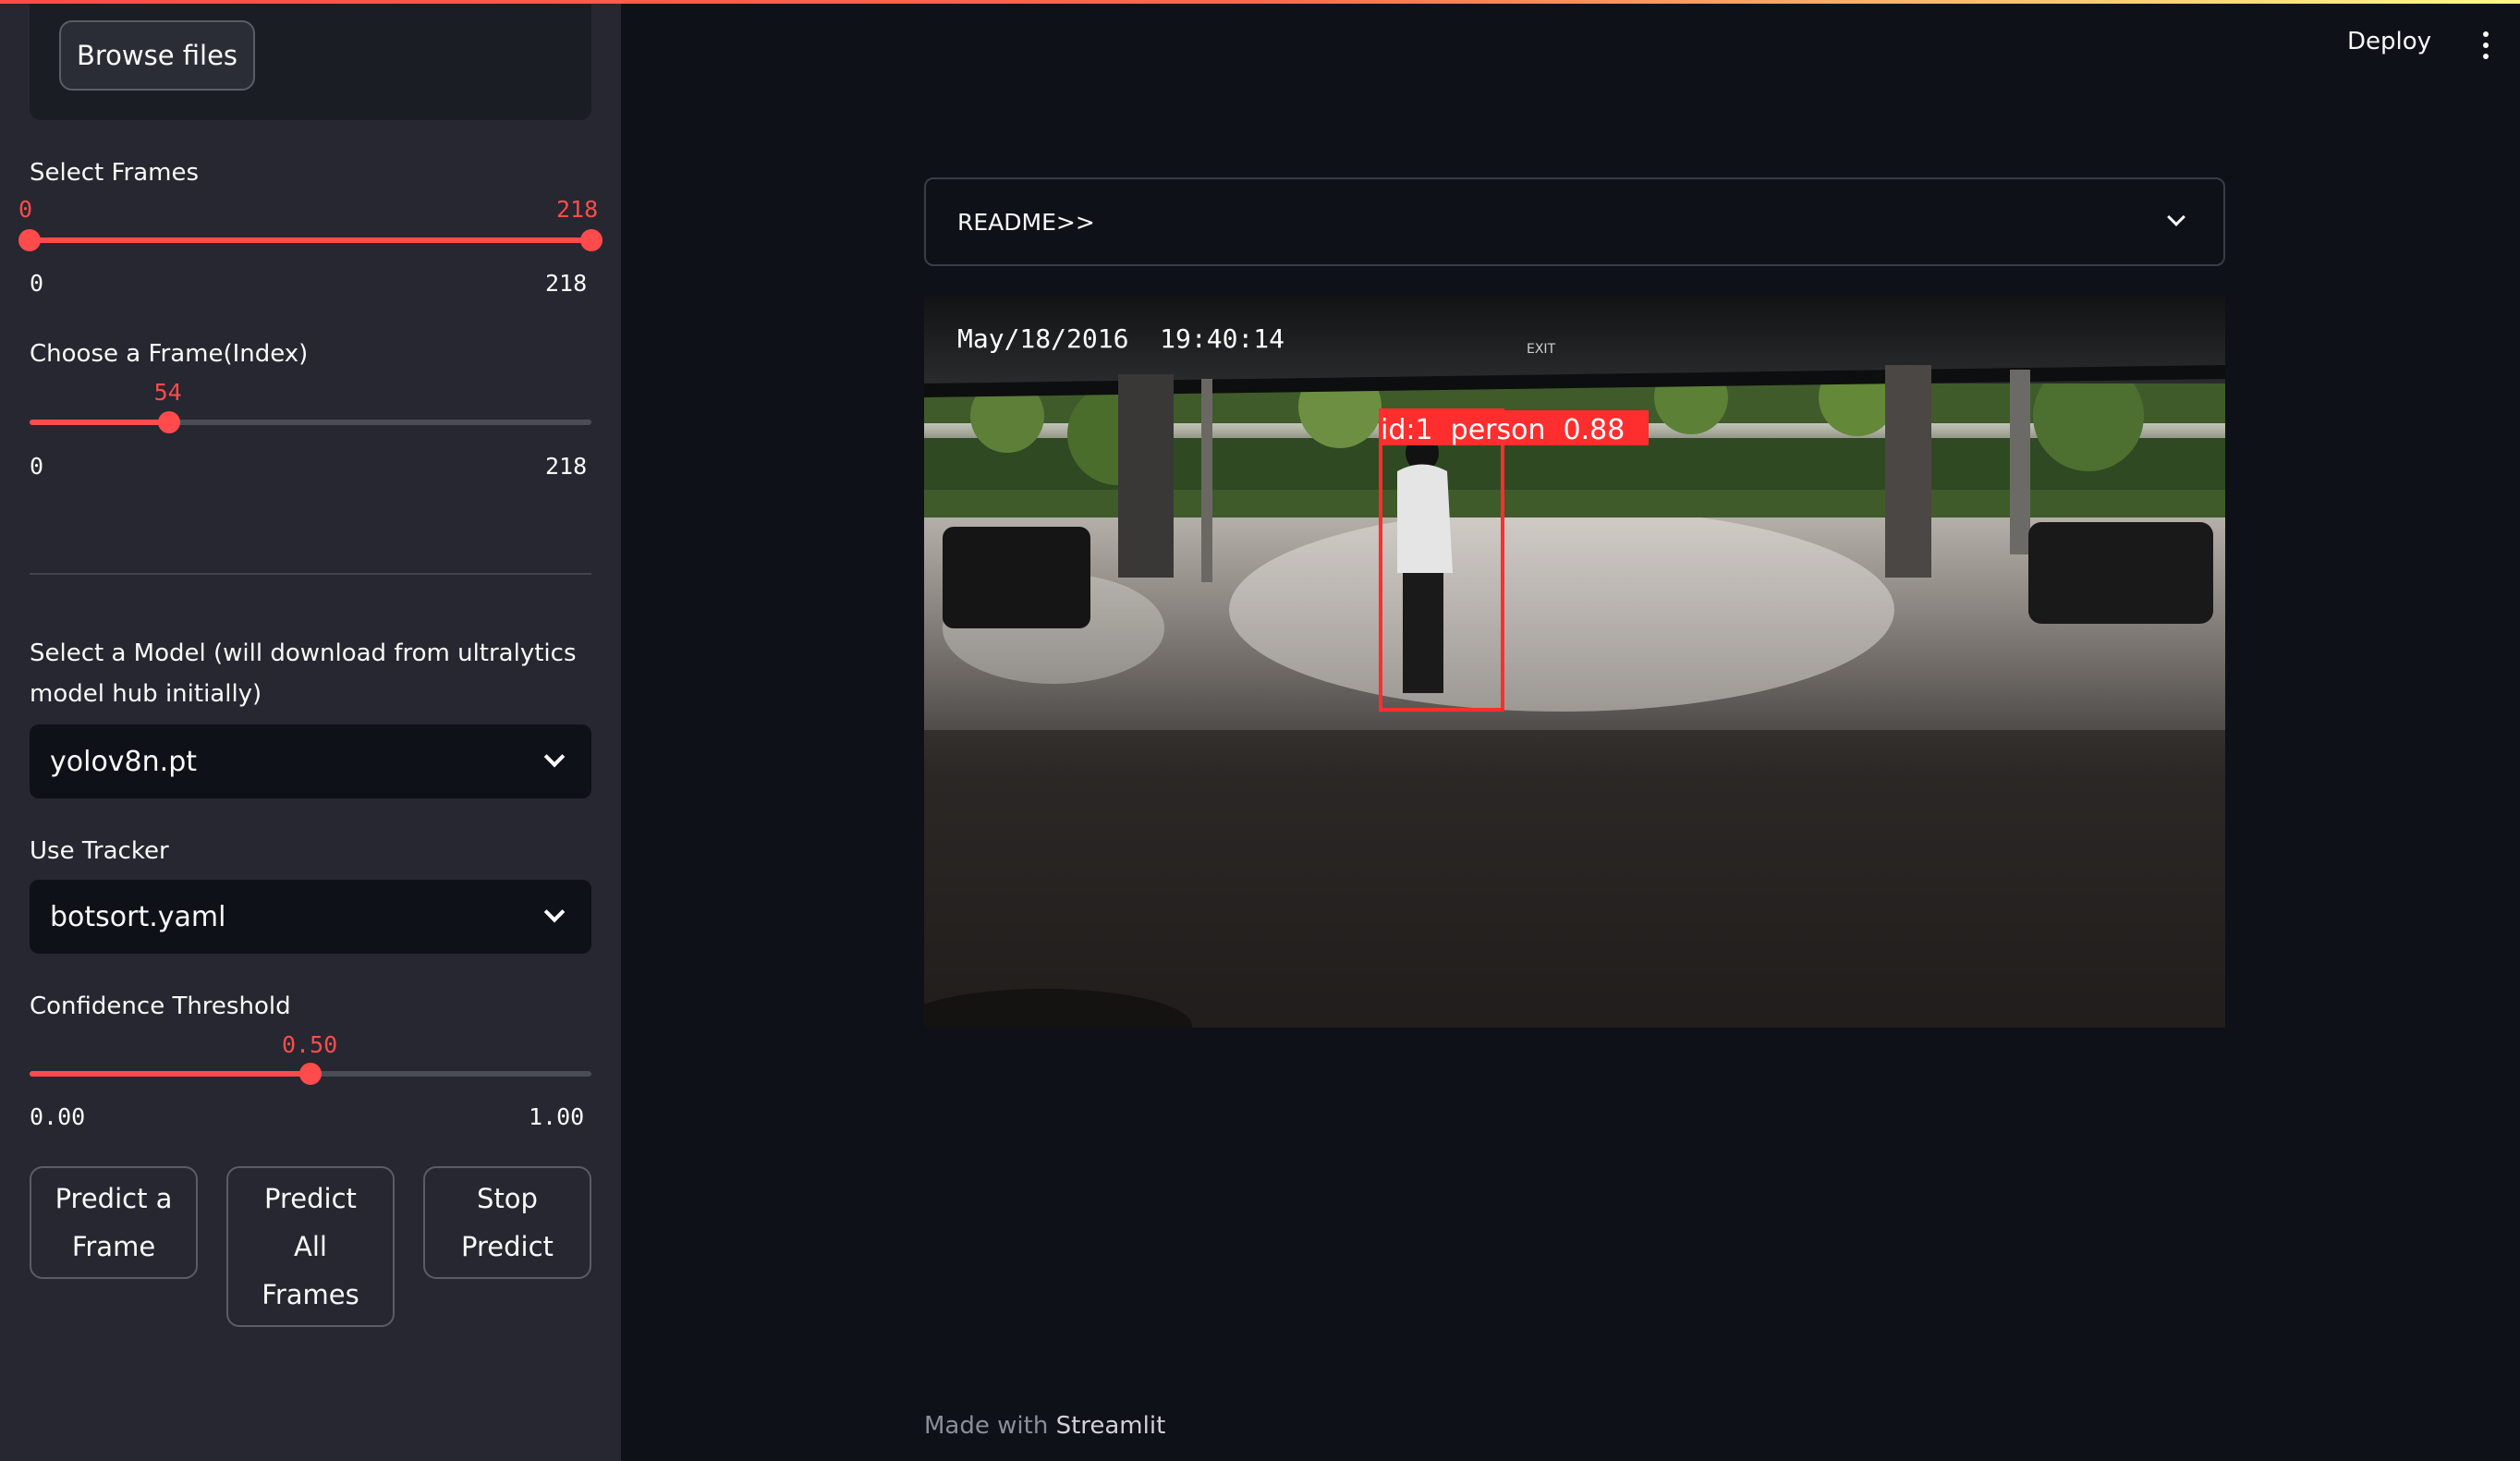  Describe the element at coordinates (1111, 1426) in the screenshot. I see `streamlit-link: Streamlit` at that location.